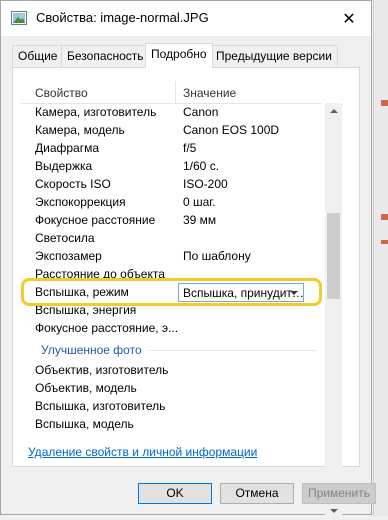 The height and width of the screenshot is (520, 388). What do you see at coordinates (274, 56) in the screenshot?
I see `tab-previous-versions: Предыдущие версии` at bounding box center [274, 56].